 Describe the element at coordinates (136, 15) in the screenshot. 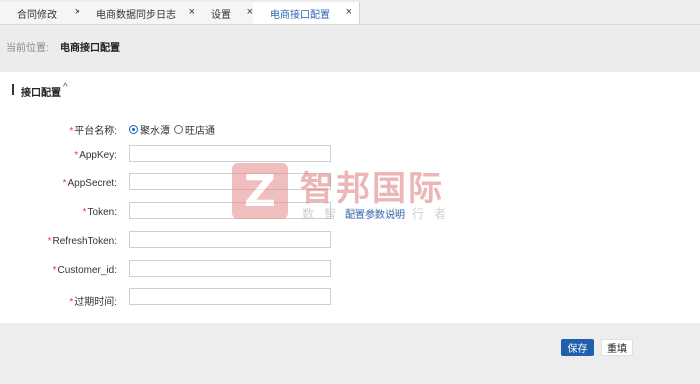

I see `tab-label: 电商数据同步日志` at that location.